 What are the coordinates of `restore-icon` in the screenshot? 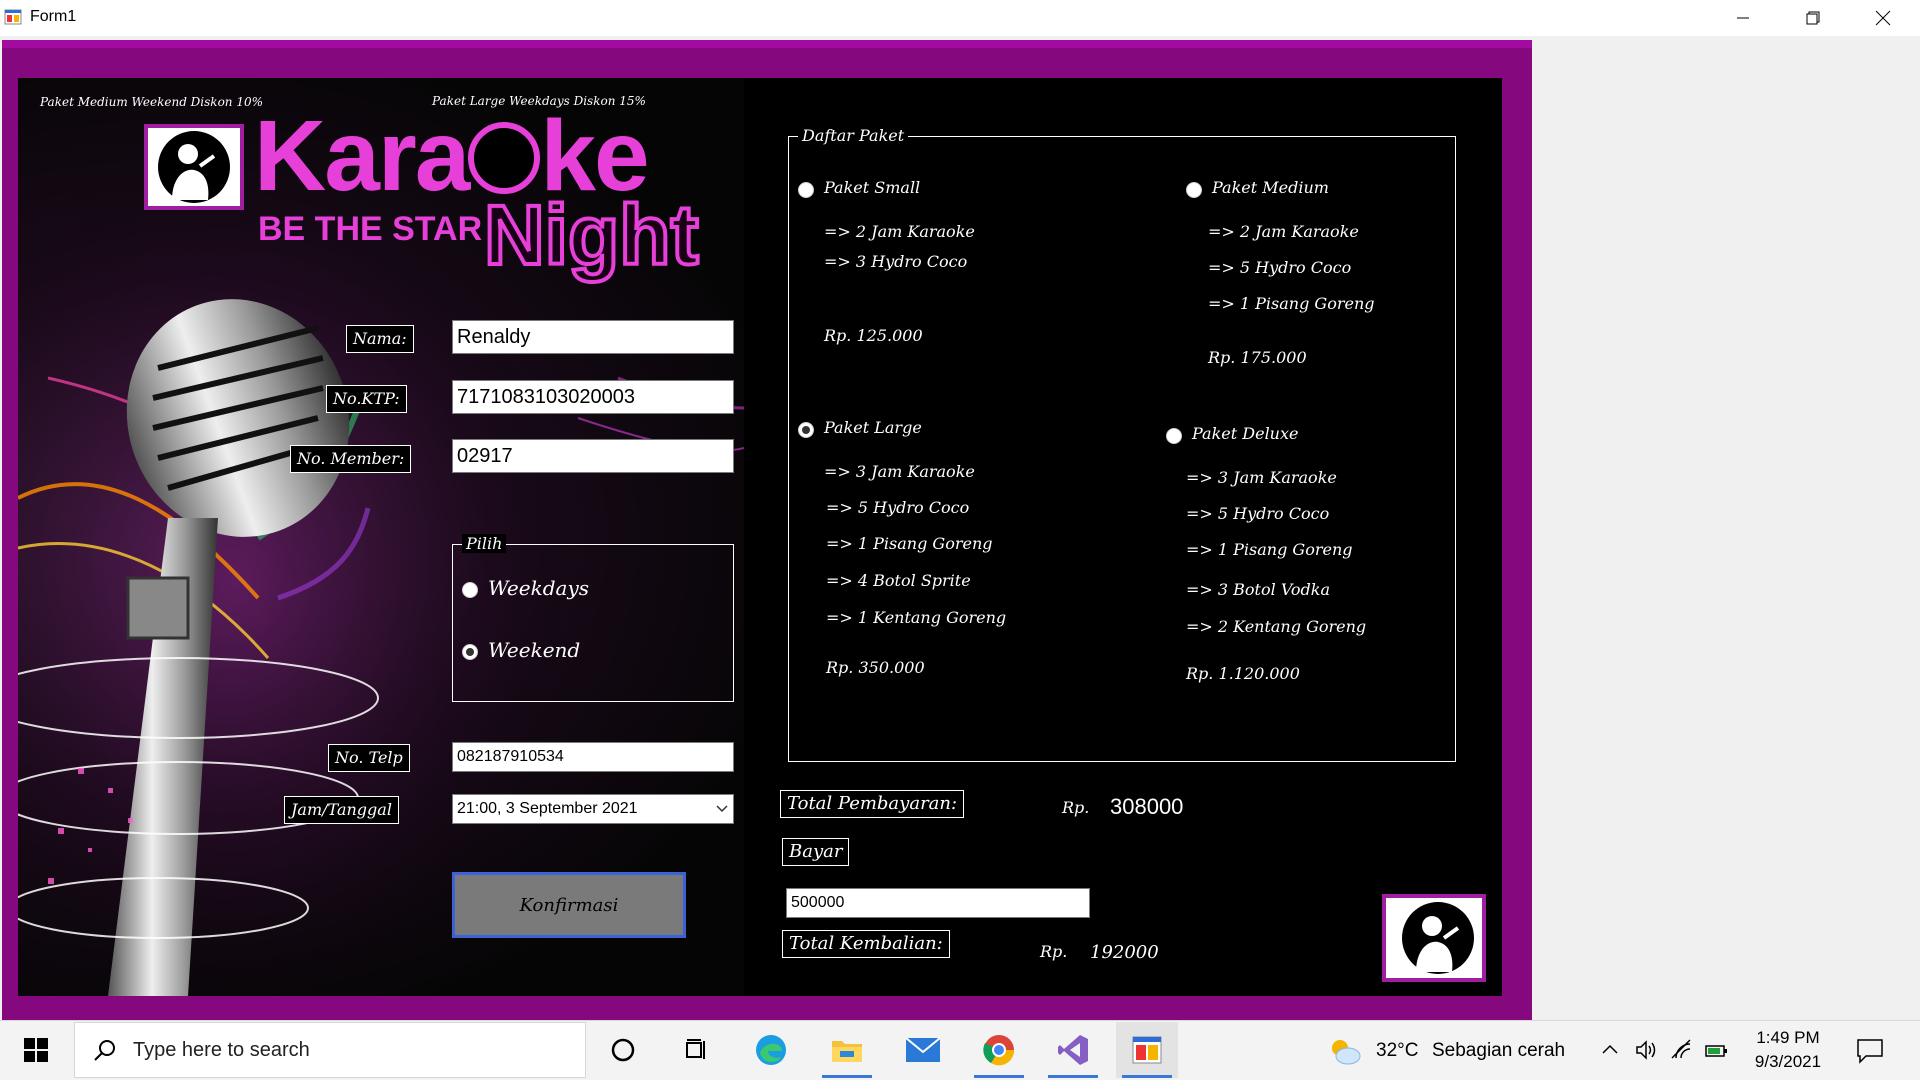 It's located at (1813, 18).